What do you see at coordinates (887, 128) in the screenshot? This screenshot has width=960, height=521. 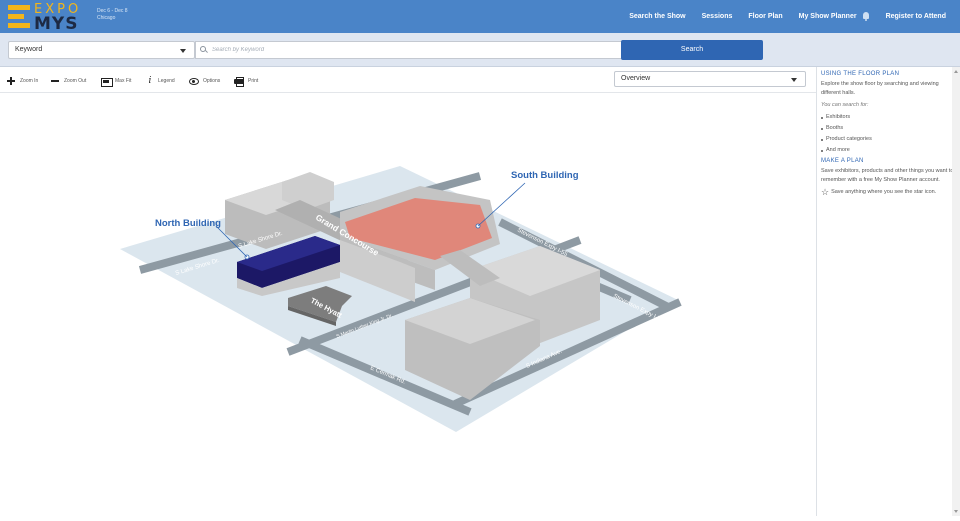 I see `list-item: Booths` at bounding box center [887, 128].